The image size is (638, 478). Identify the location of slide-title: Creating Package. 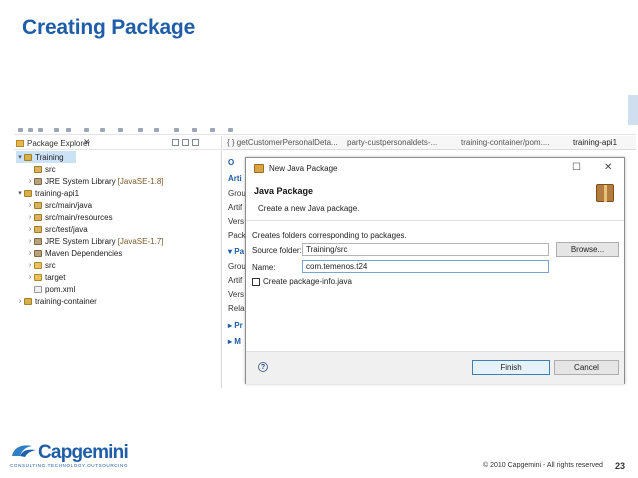
(109, 27).